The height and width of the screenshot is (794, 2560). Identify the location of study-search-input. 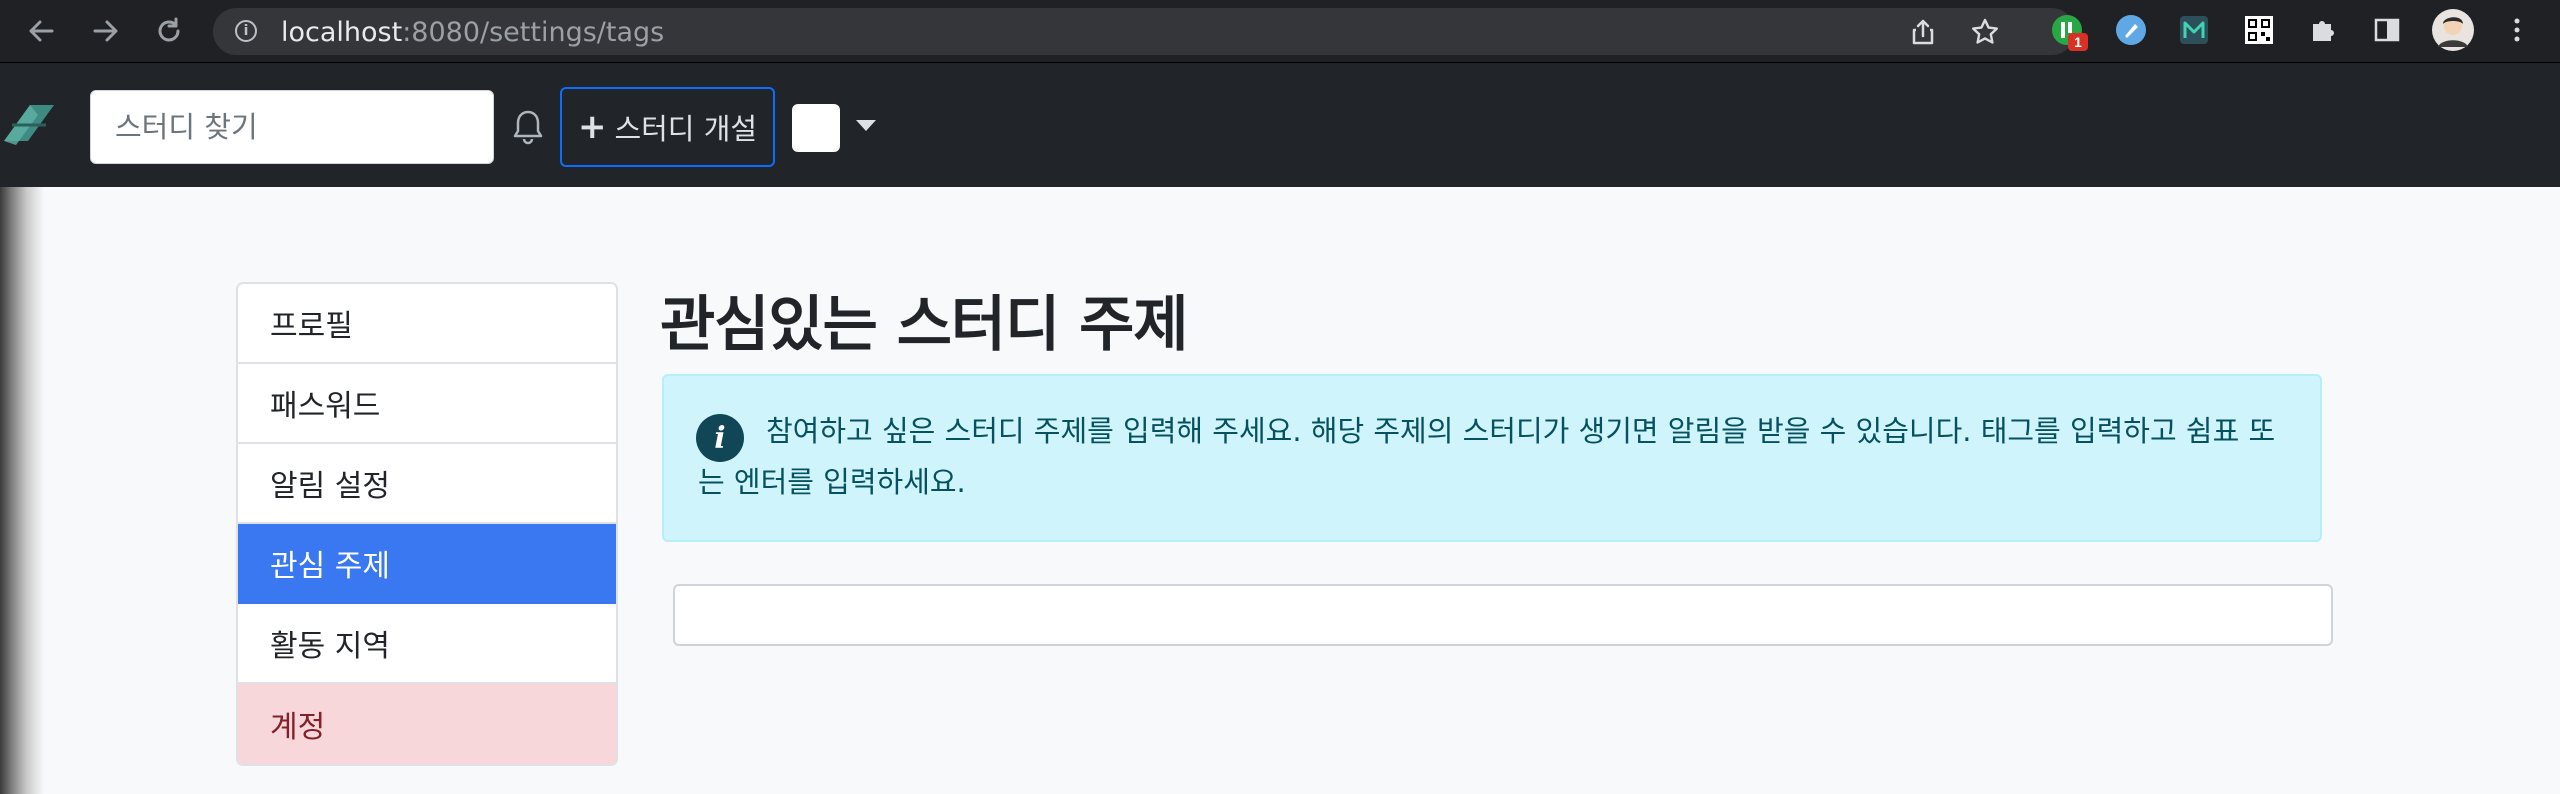
(292, 127).